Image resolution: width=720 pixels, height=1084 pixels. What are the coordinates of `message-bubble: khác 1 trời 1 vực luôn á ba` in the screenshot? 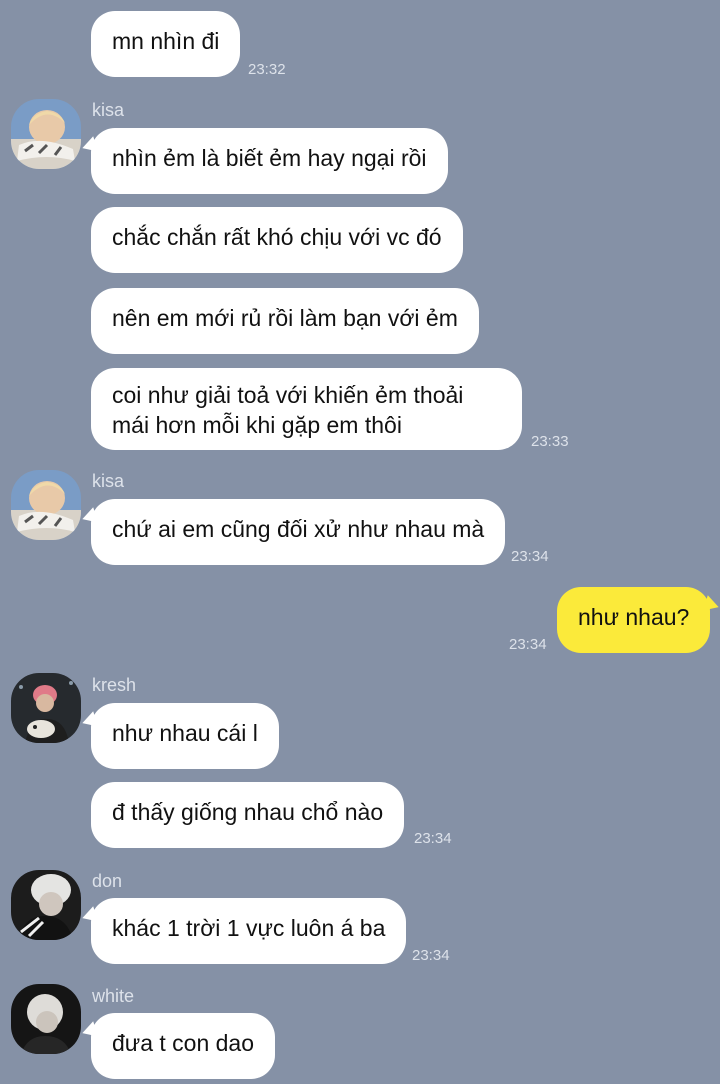 It's located at (249, 931).